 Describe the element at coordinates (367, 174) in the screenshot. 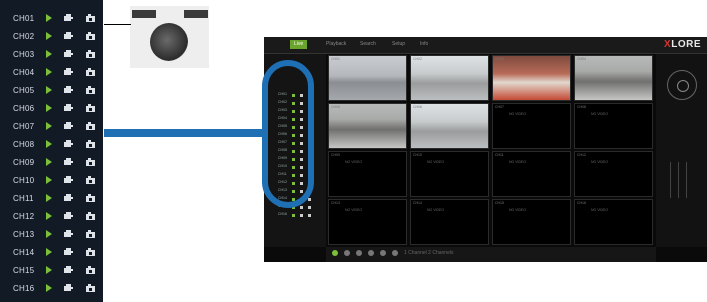

I see `video-tile: CH09 NO VIDEO` at that location.